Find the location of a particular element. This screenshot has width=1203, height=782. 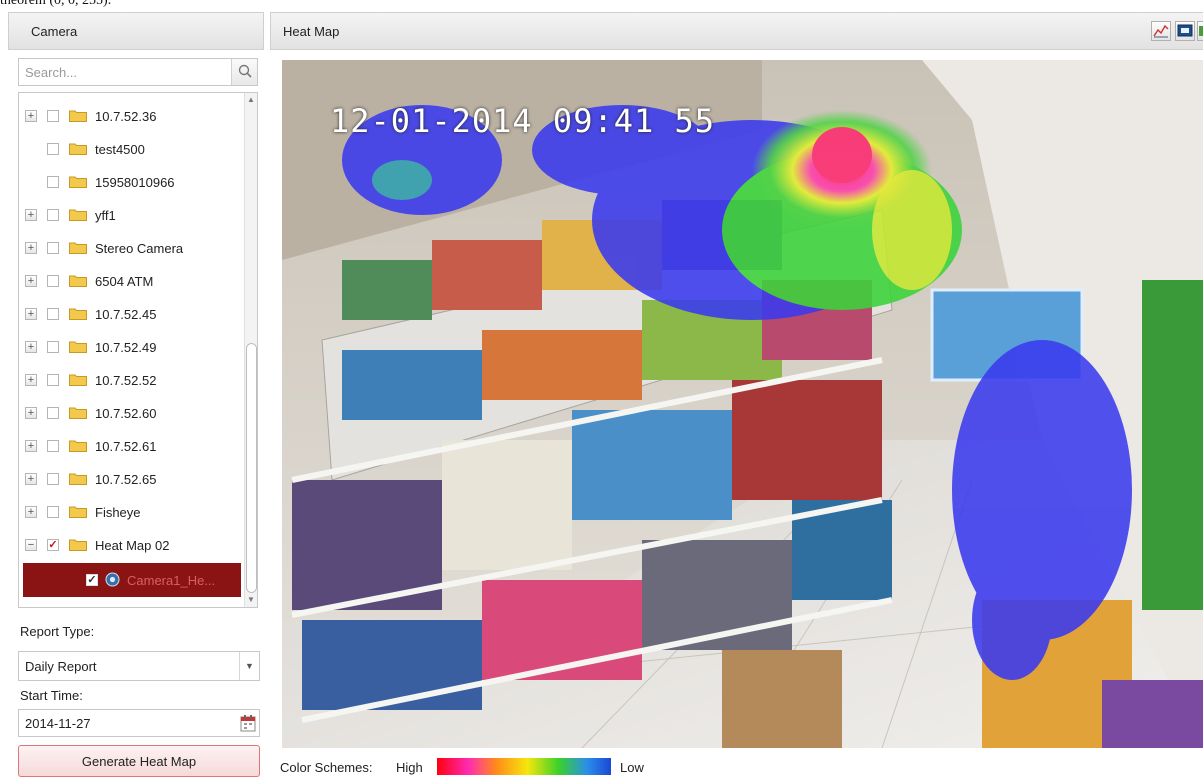

search-box is located at coordinates (138, 72).